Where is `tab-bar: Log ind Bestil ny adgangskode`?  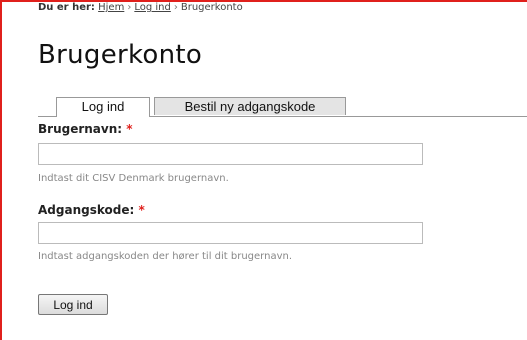
tab-bar: Log ind Bestil ny adgangskode is located at coordinates (282, 107).